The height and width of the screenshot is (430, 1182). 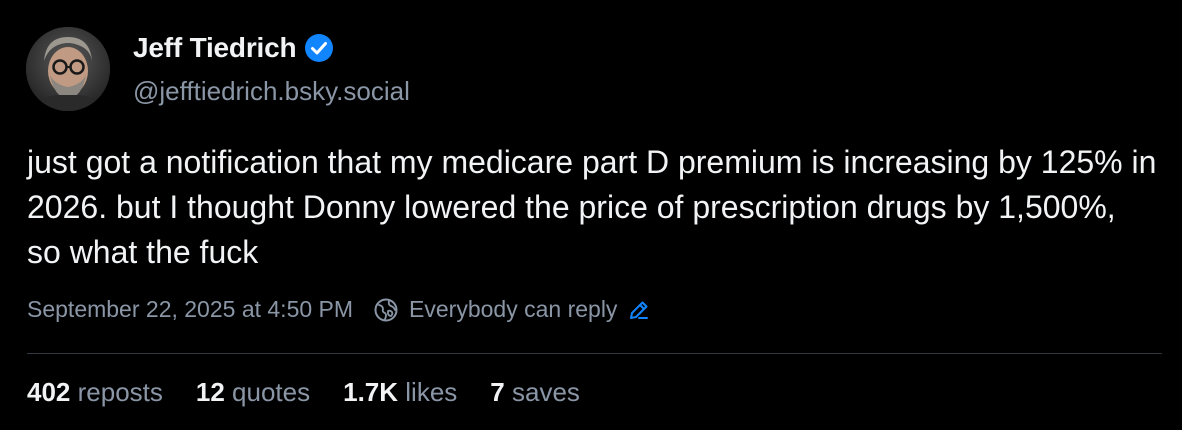 What do you see at coordinates (120, 392) in the screenshot?
I see `reposts-label: reposts` at bounding box center [120, 392].